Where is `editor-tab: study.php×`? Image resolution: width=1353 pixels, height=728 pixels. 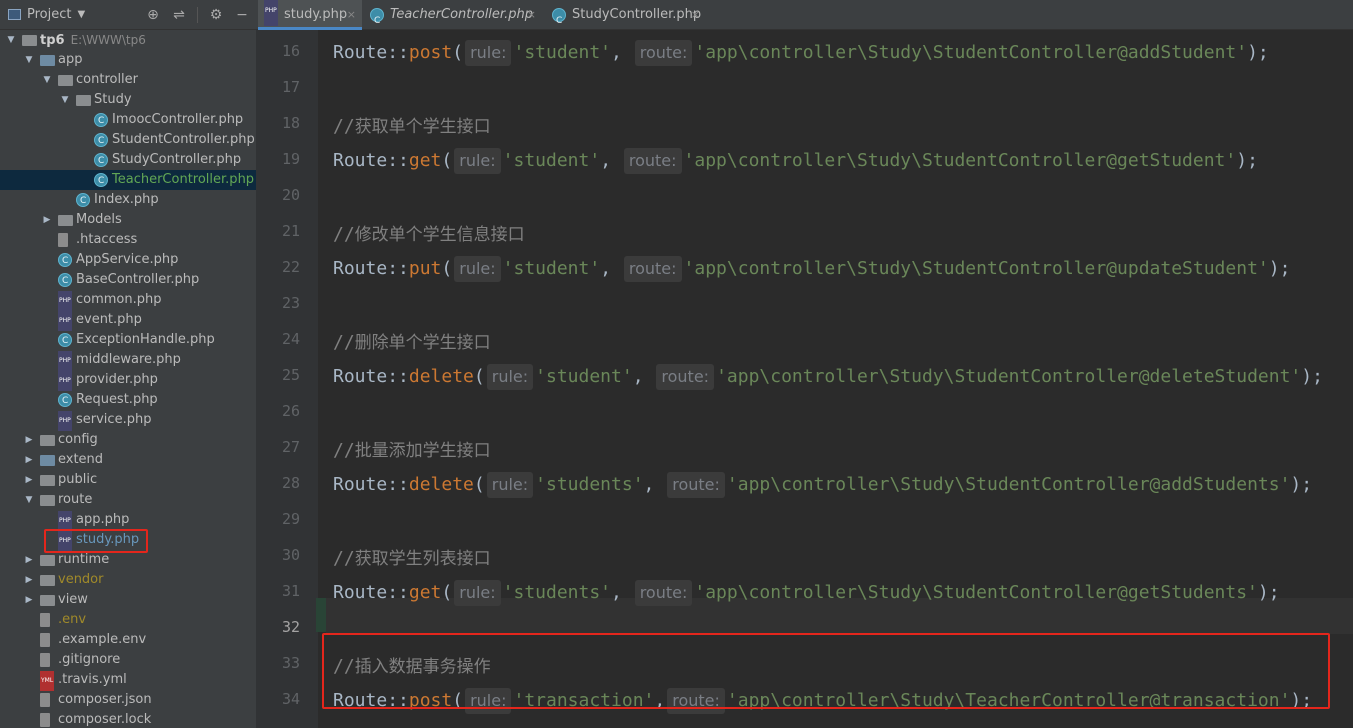
editor-tab: study.php× is located at coordinates (310, 15).